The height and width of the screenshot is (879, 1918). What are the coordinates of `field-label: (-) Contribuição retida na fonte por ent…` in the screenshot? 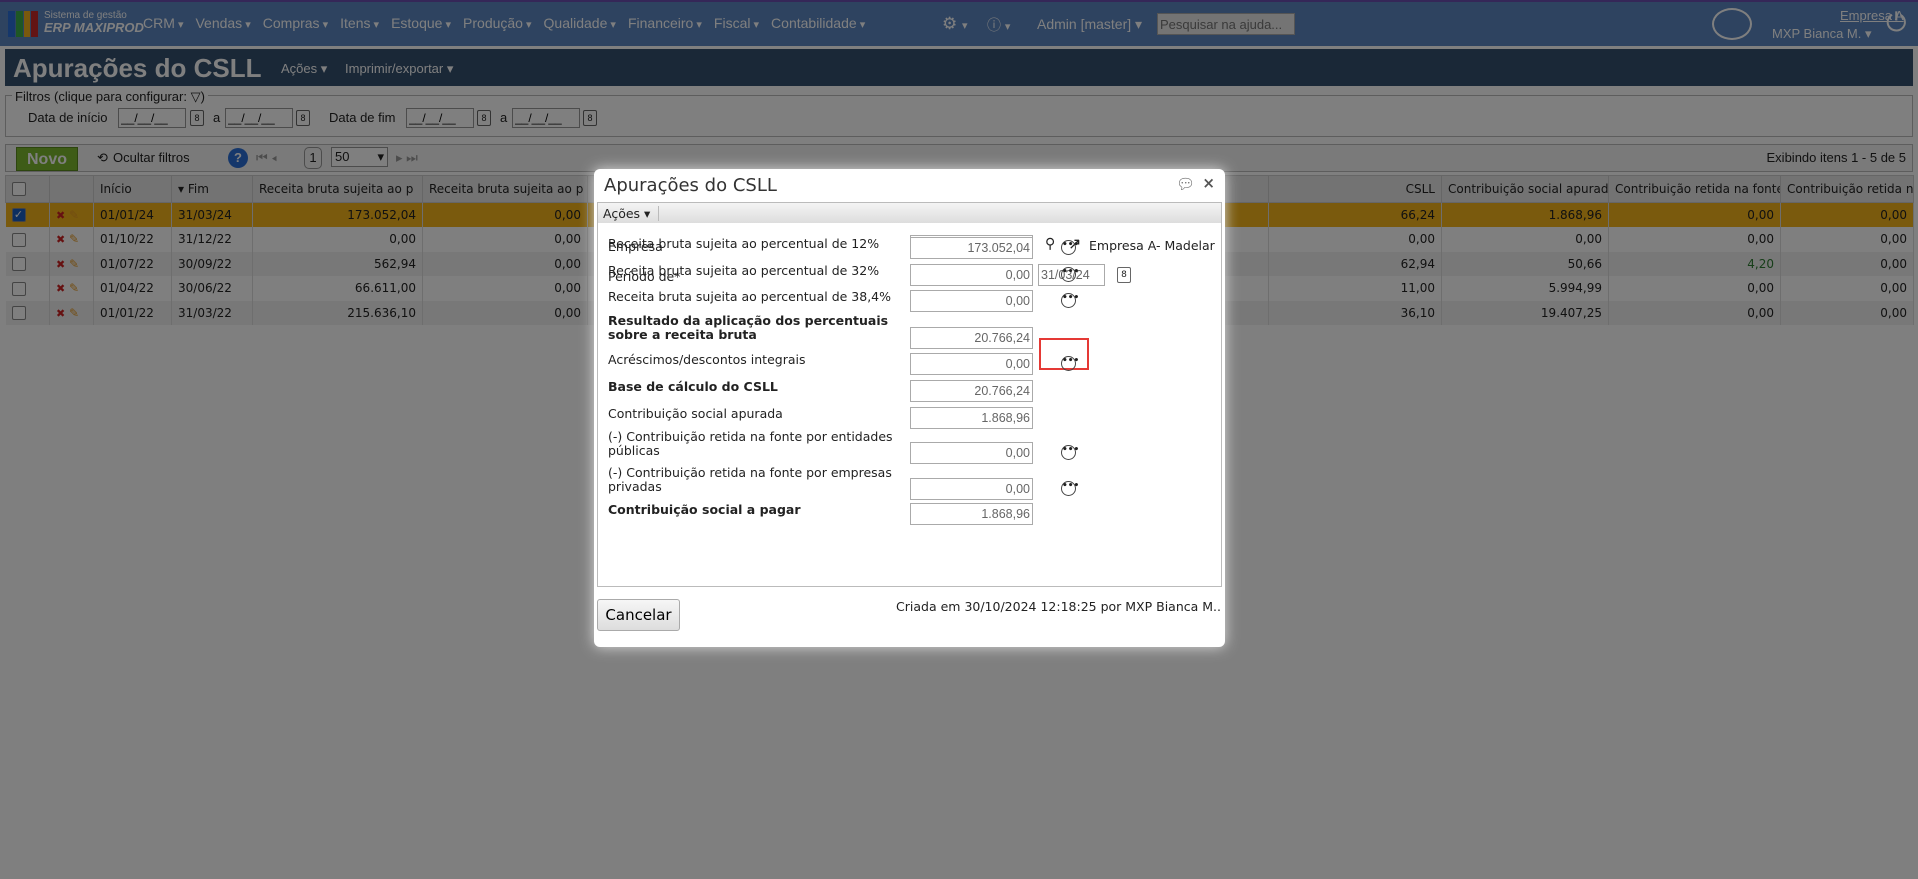 It's located at (750, 443).